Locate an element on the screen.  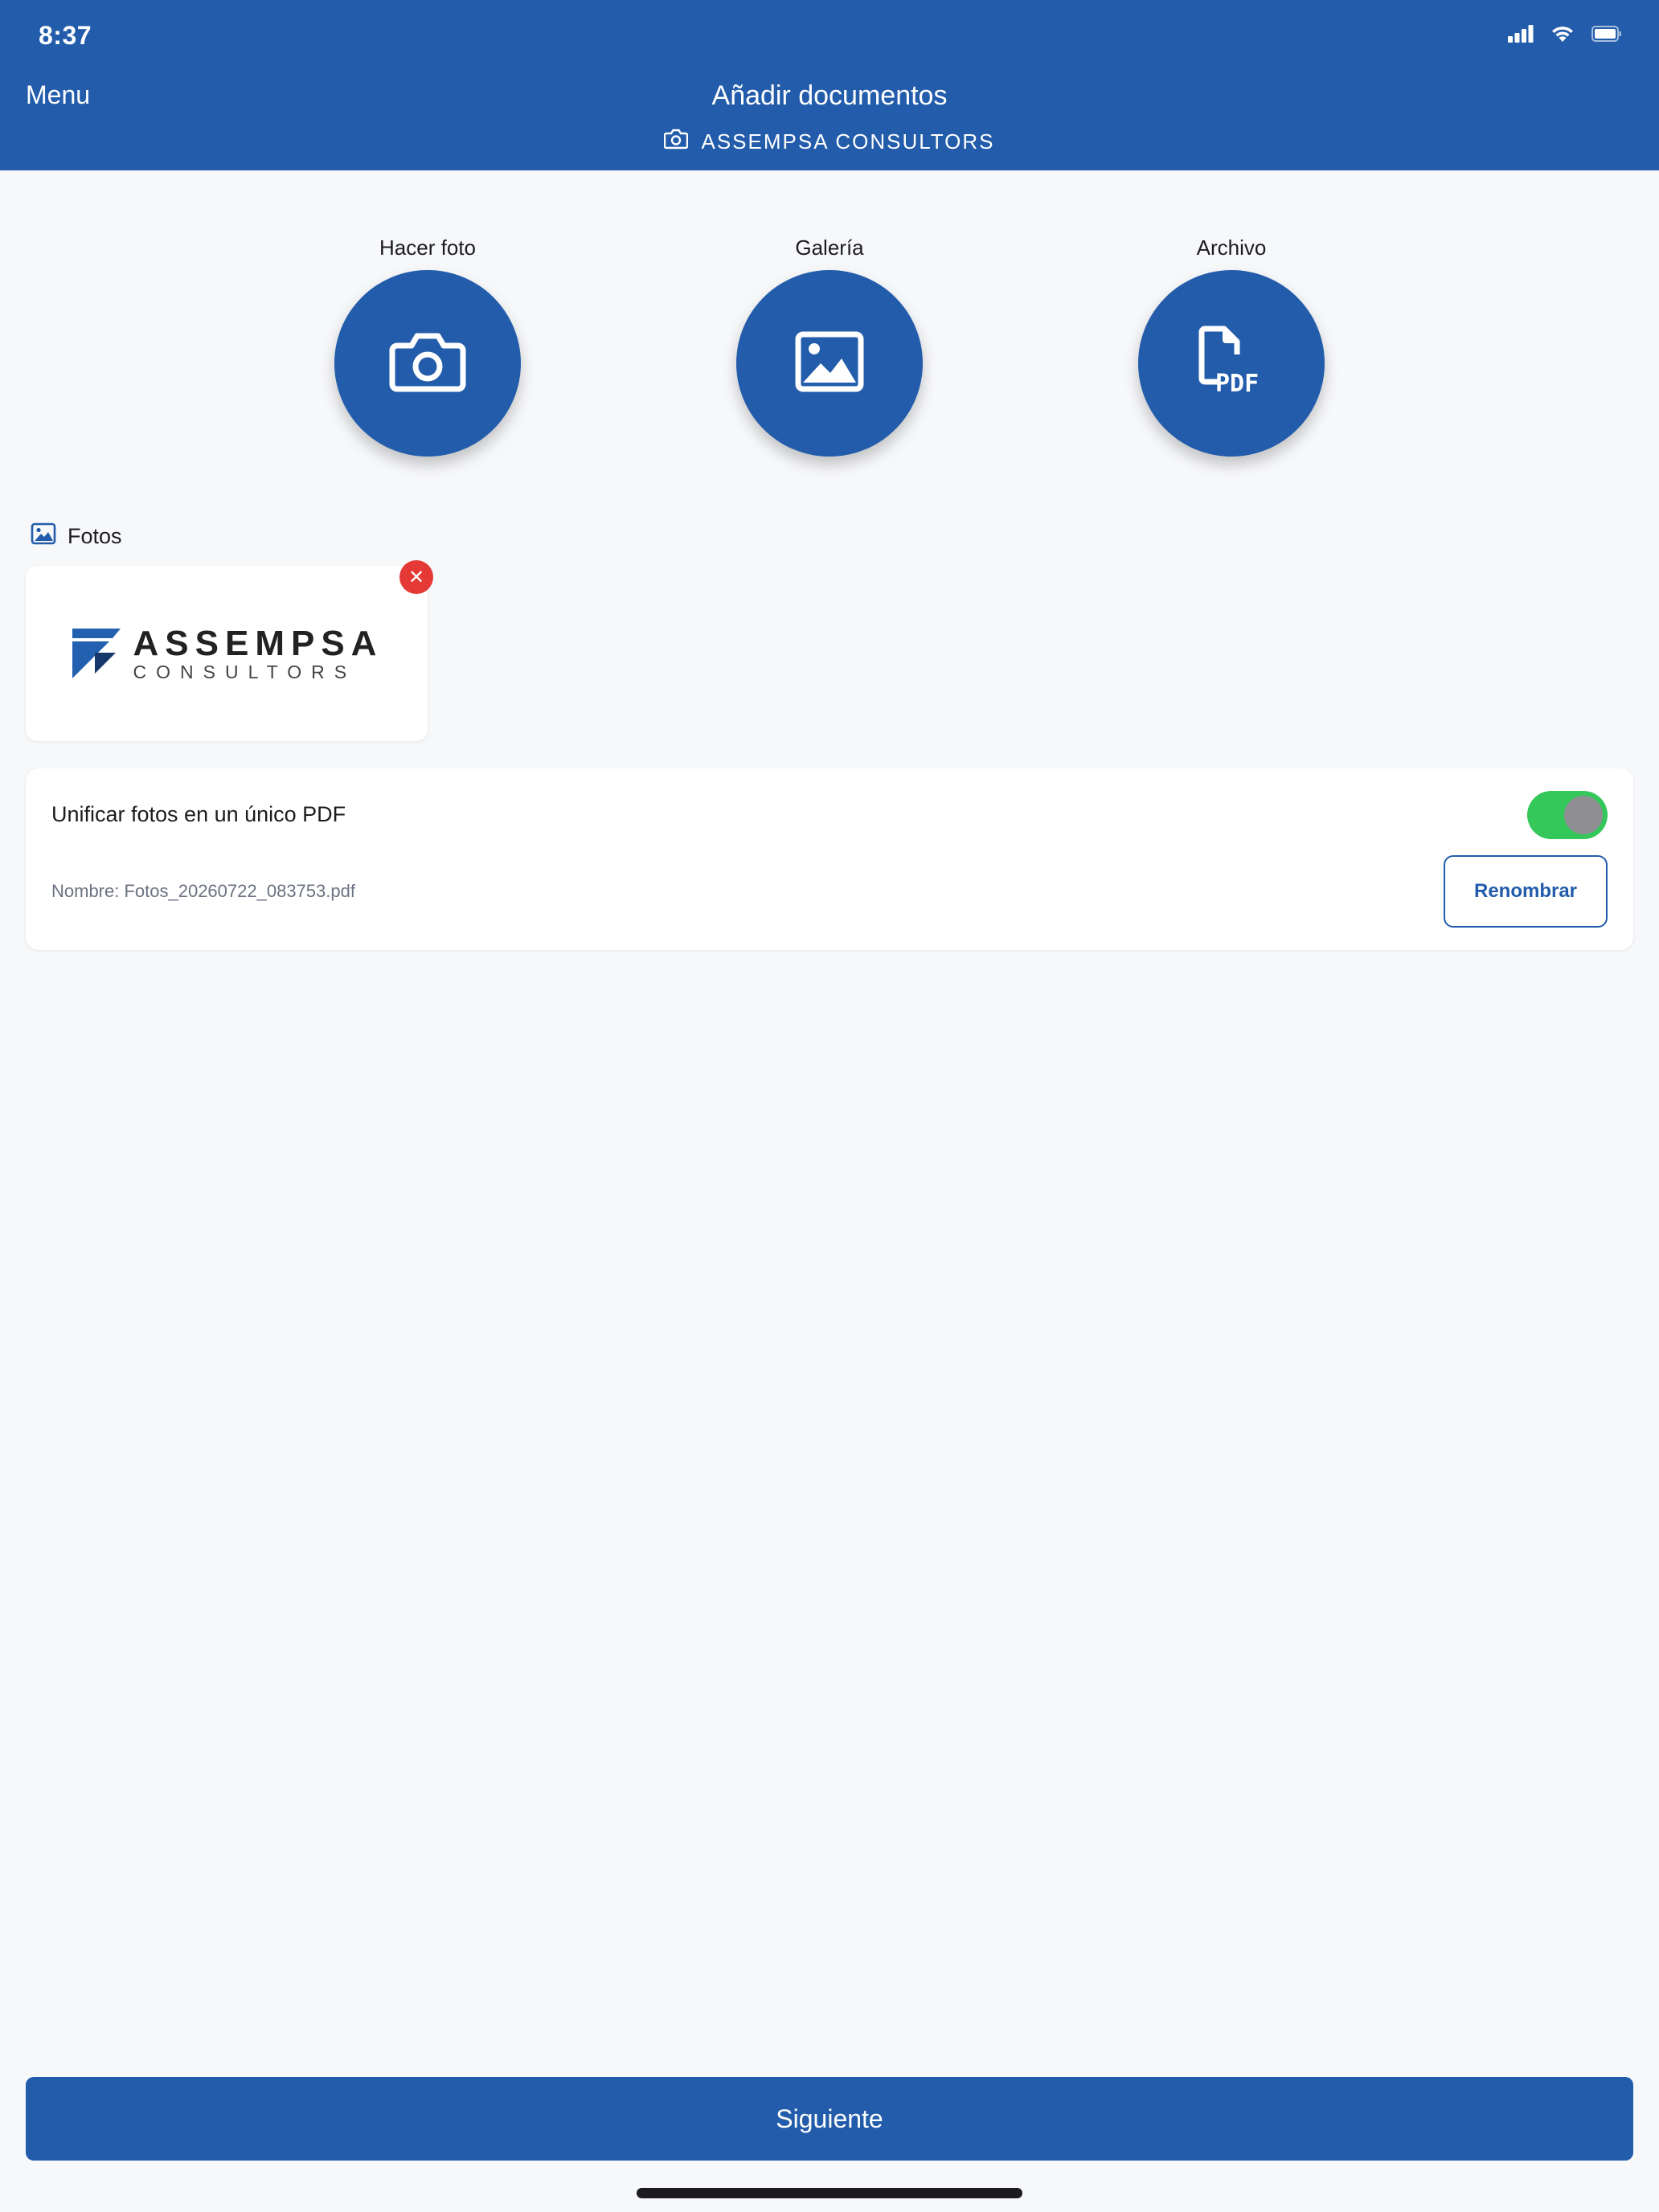
pdf-file-name: Nombre: Fotos_20260722_083753.pdf is located at coordinates (203, 891).